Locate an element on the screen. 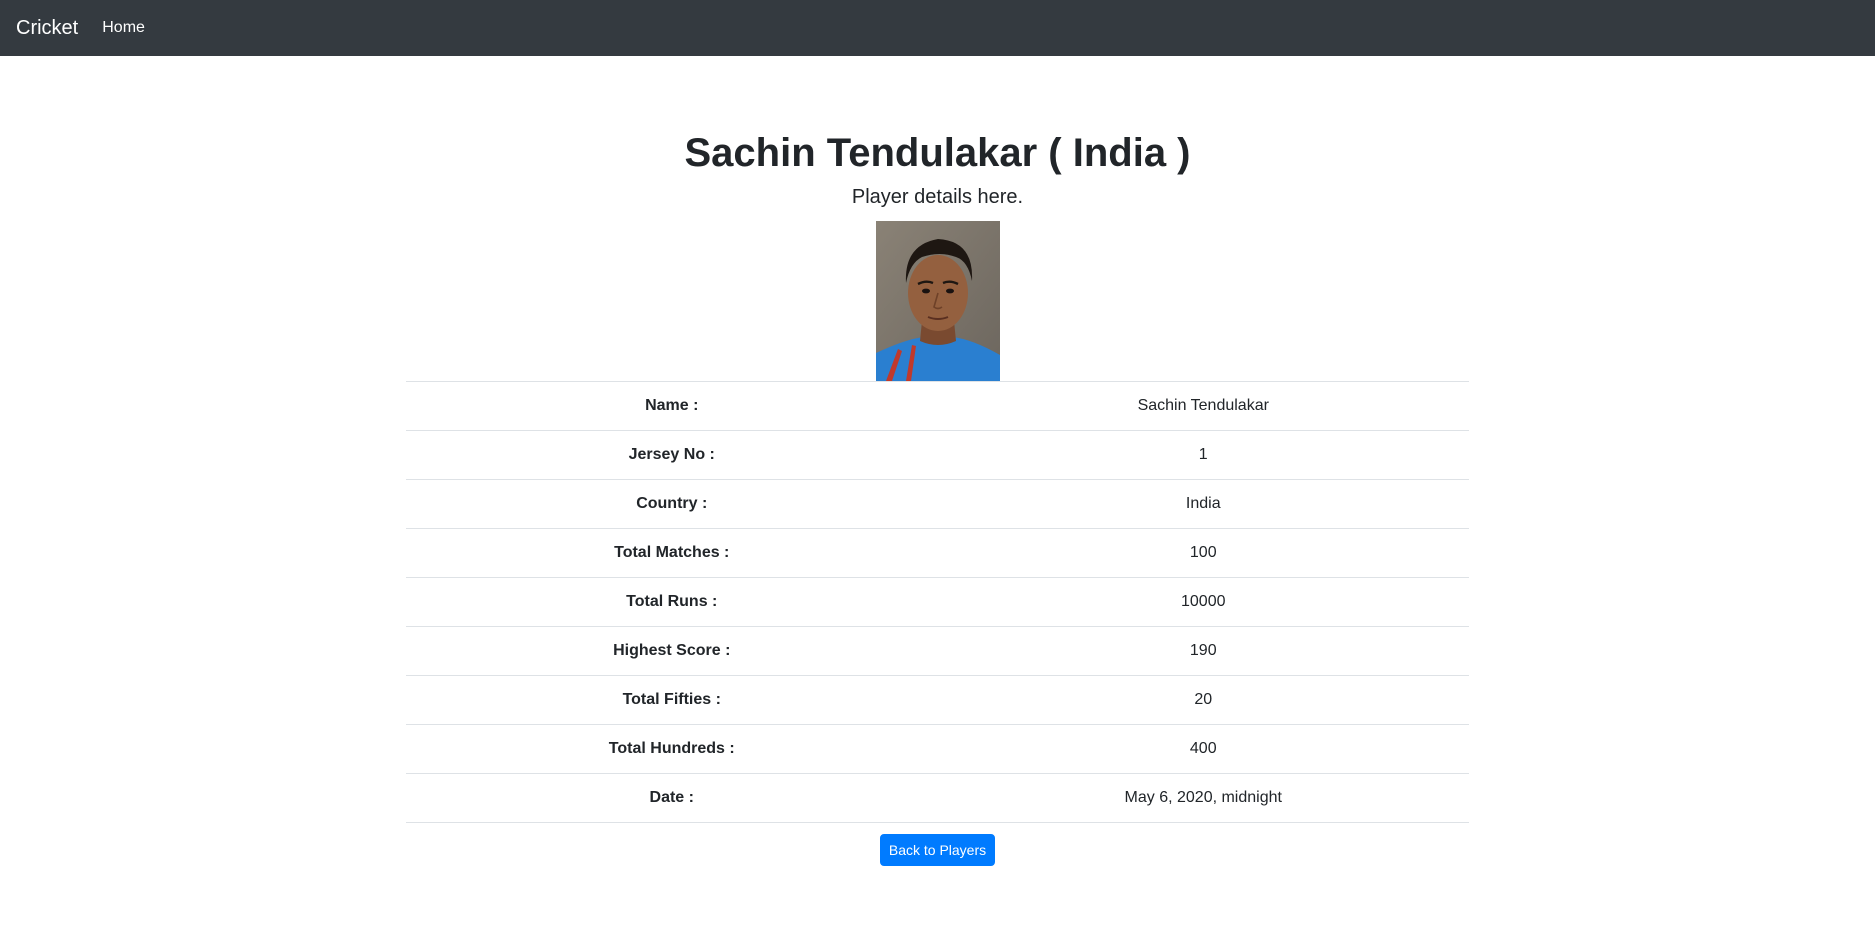 The image size is (1875, 951). player-photo-wrap is located at coordinates (937, 301).